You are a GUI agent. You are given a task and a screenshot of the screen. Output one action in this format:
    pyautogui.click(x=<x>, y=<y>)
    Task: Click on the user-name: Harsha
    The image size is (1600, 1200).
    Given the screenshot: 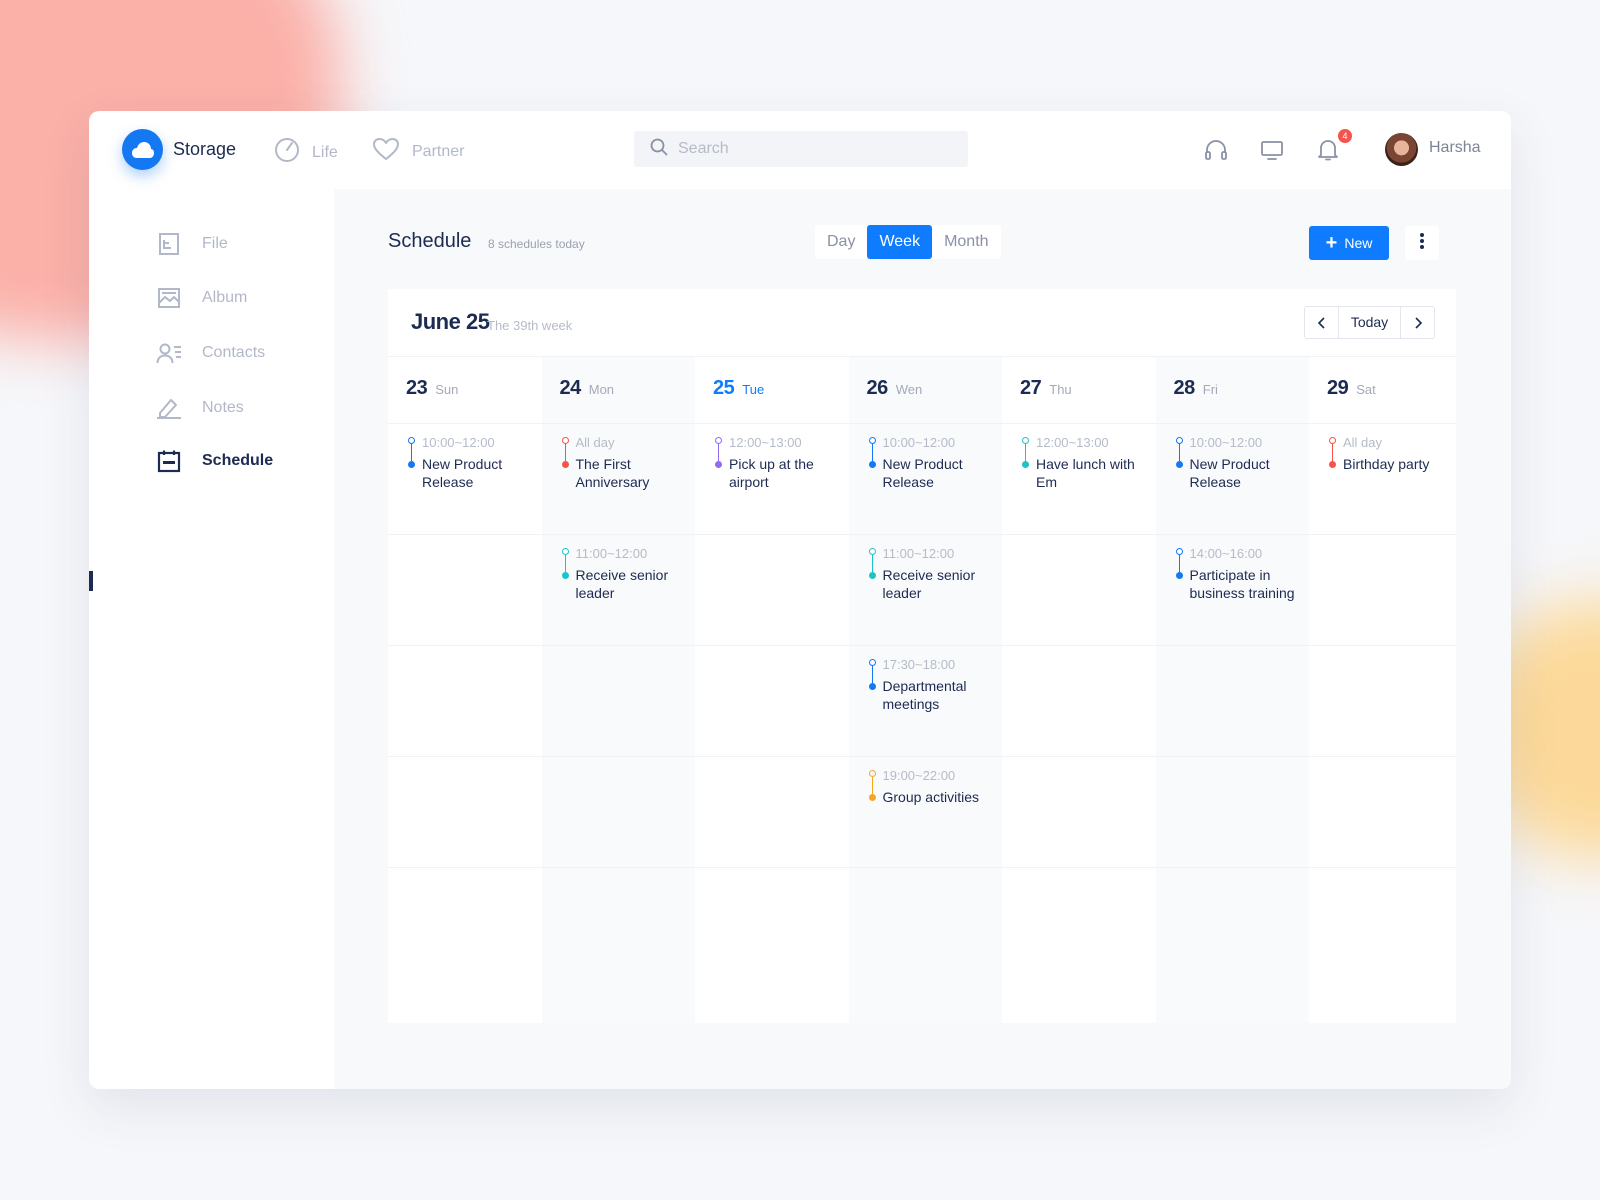 What is the action you would take?
    pyautogui.click(x=1455, y=148)
    